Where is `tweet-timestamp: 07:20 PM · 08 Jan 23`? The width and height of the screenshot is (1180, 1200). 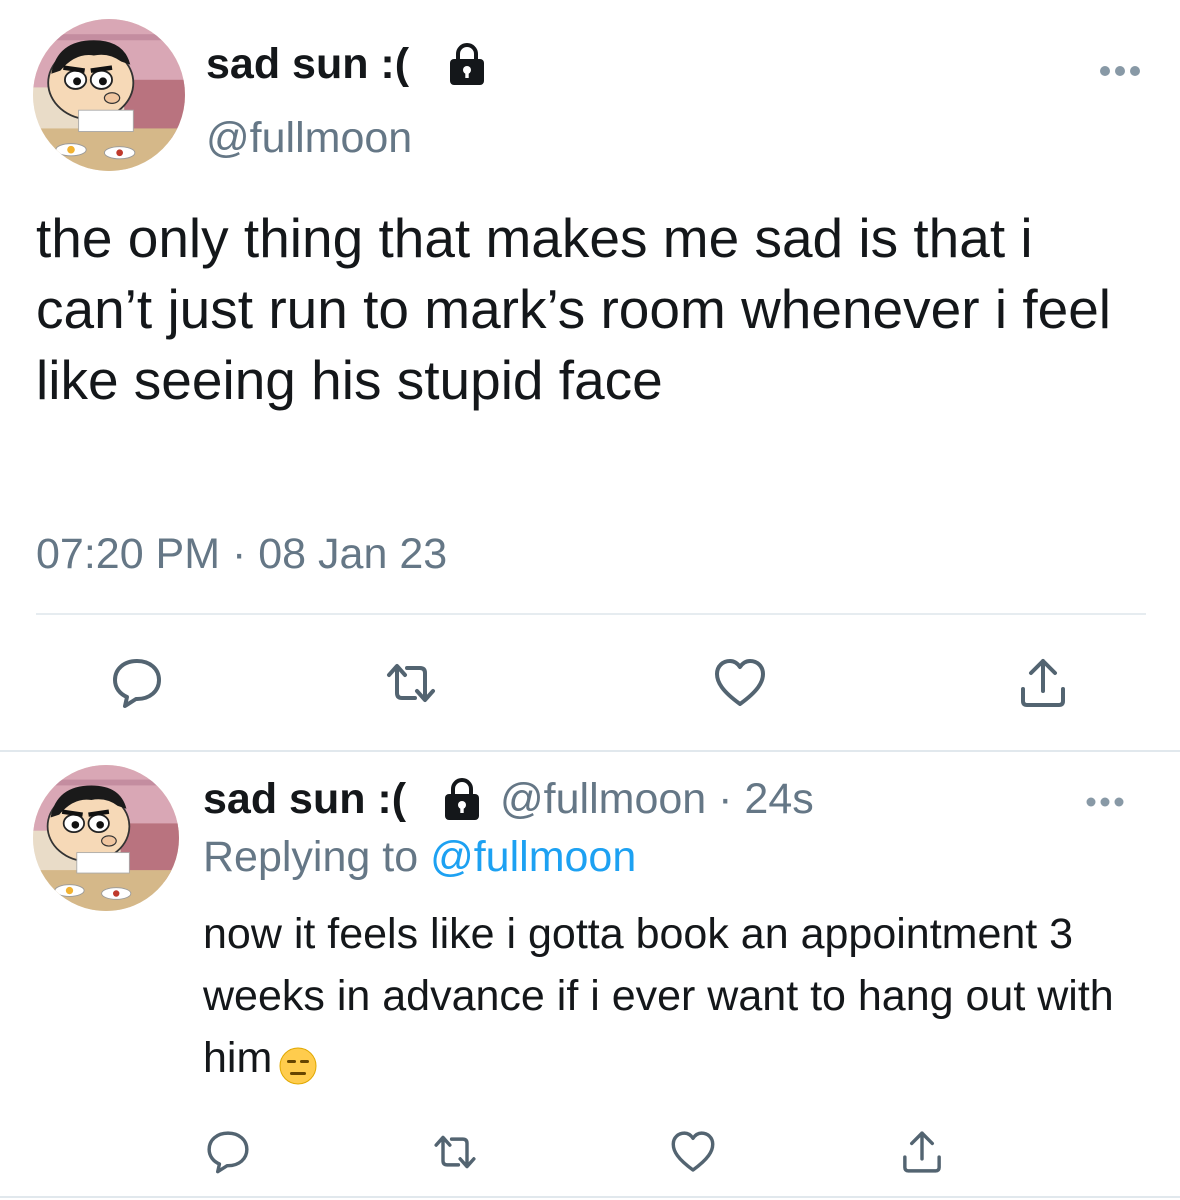 tweet-timestamp: 07:20 PM · 08 Jan 23 is located at coordinates (241, 554).